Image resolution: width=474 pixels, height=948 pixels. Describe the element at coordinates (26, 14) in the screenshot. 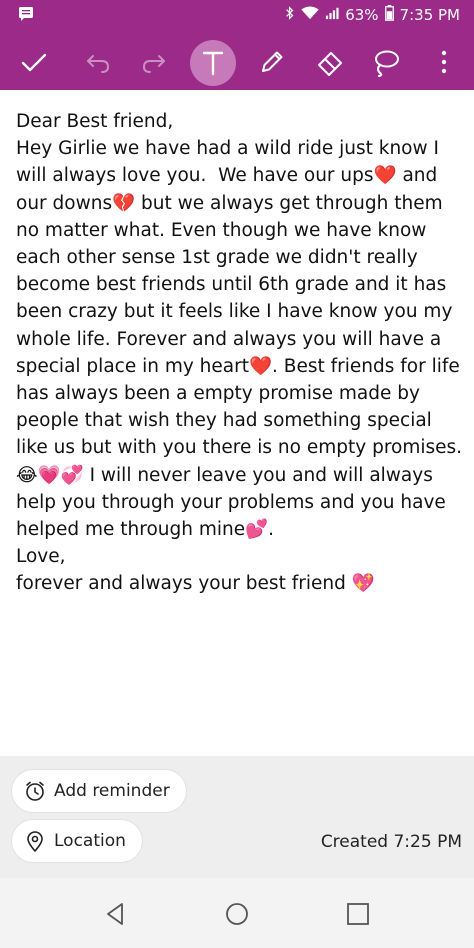

I see `message-notification-icon` at that location.